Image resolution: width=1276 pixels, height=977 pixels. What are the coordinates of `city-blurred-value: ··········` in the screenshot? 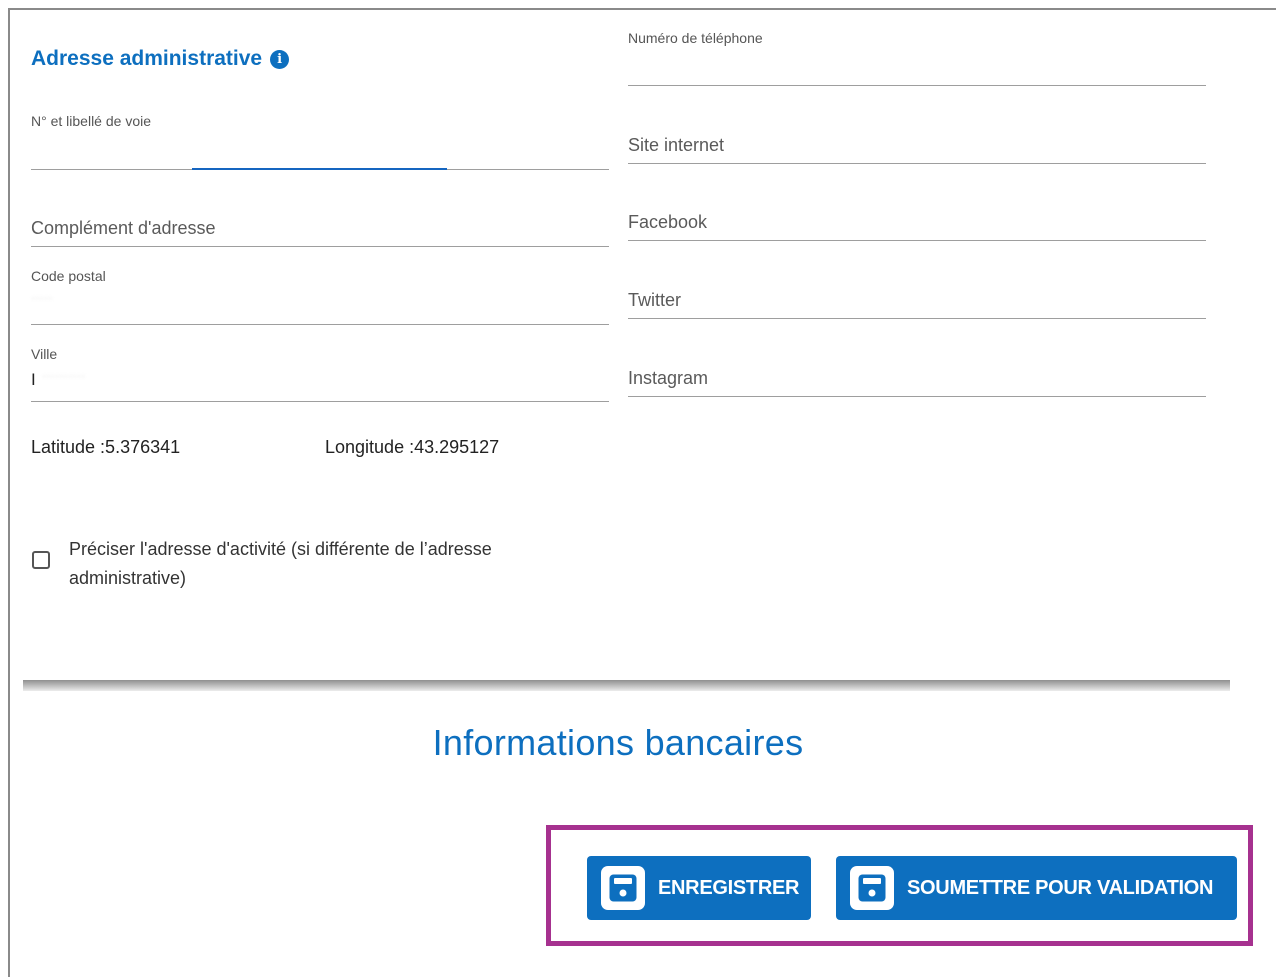 It's located at (64, 375).